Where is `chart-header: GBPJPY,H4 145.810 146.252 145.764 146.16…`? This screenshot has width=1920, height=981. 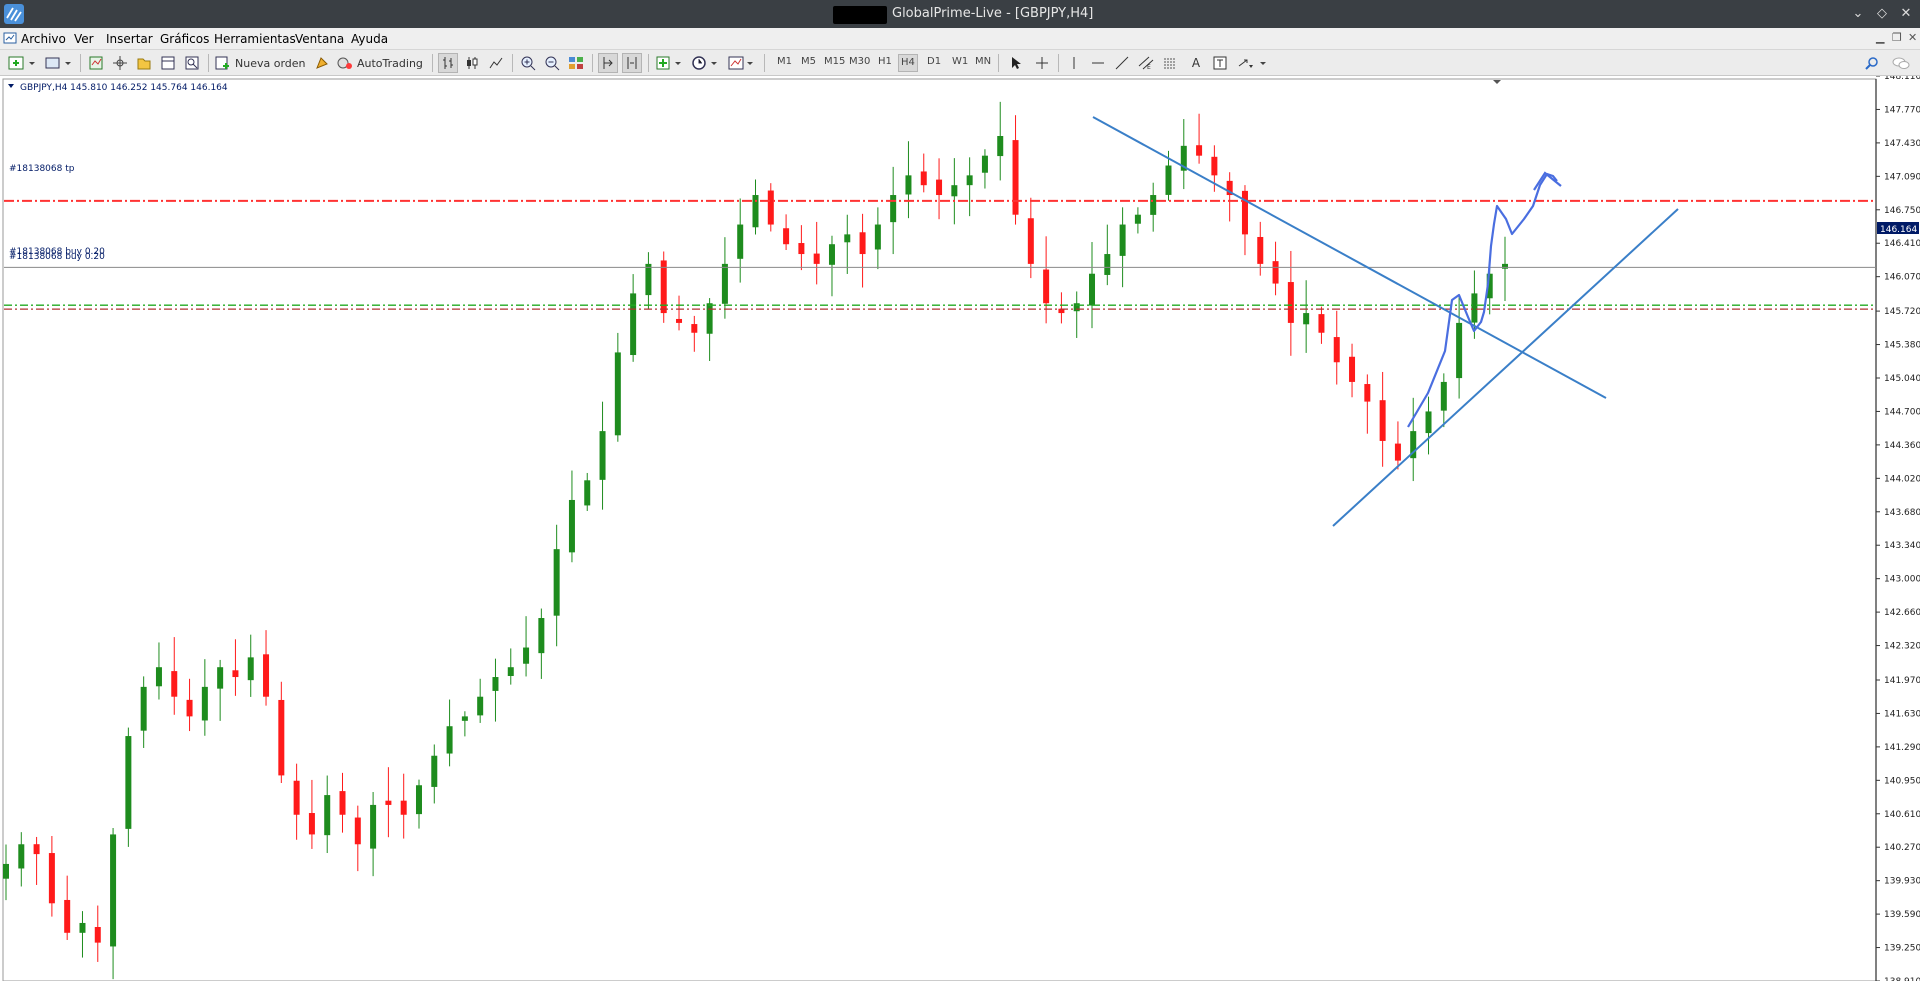 chart-header: GBPJPY,H4 145.810 146.252 145.764 146.16… is located at coordinates (124, 88).